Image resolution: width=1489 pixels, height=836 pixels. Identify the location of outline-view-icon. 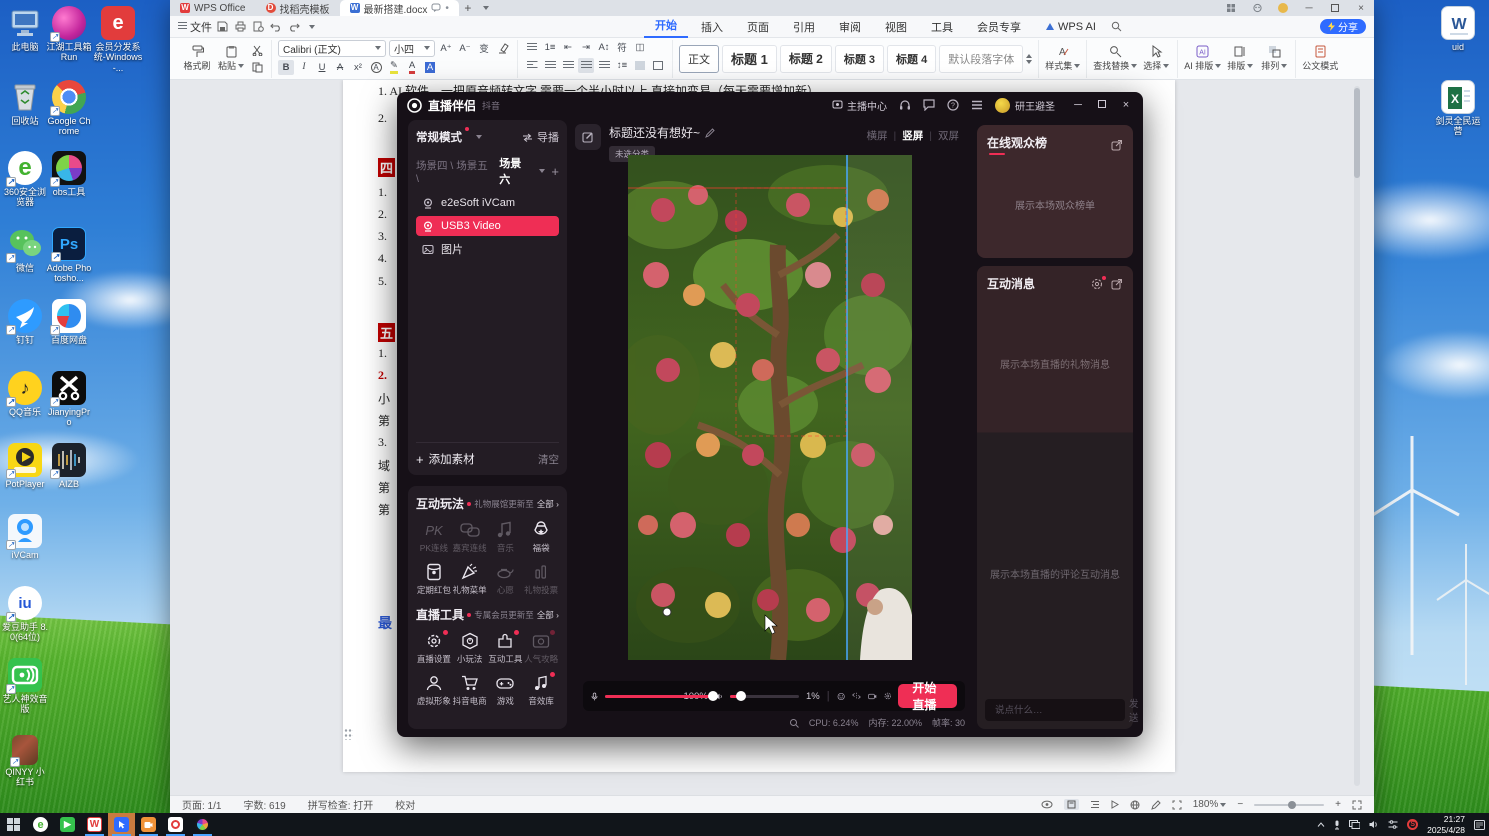
(1095, 804).